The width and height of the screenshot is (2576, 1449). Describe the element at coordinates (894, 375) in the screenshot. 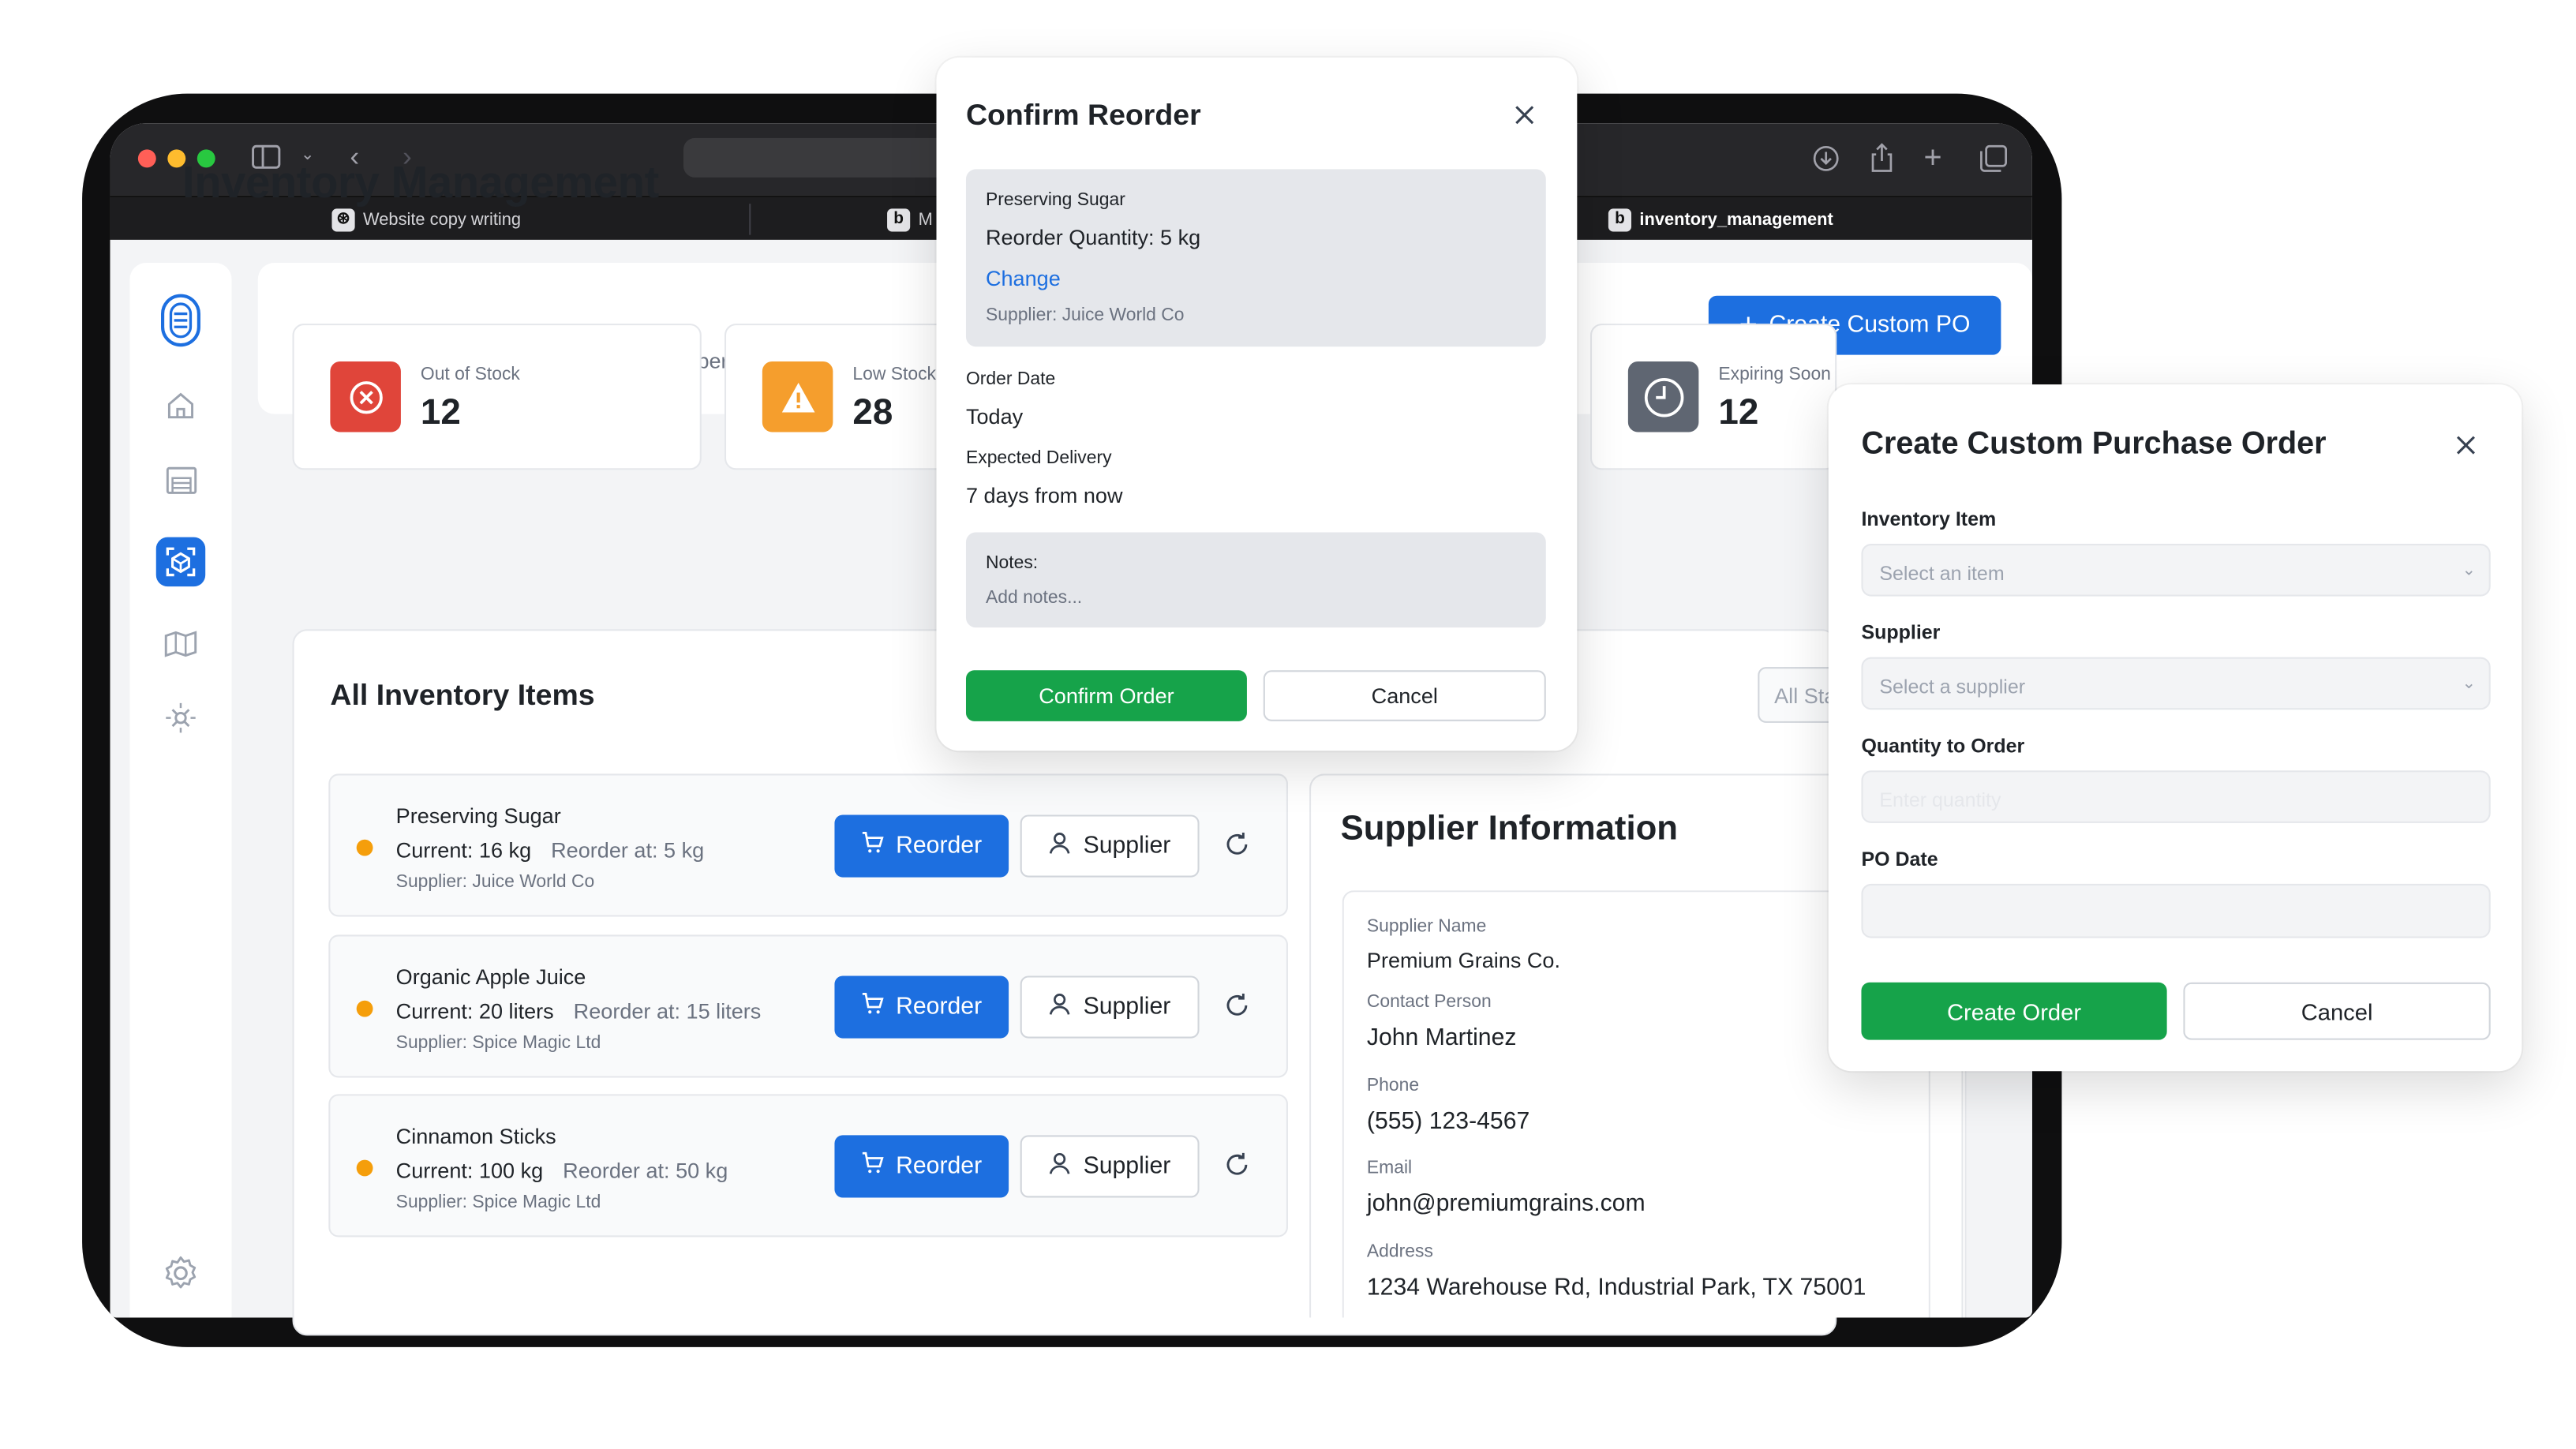

I see `stat-label: Low Stock` at that location.